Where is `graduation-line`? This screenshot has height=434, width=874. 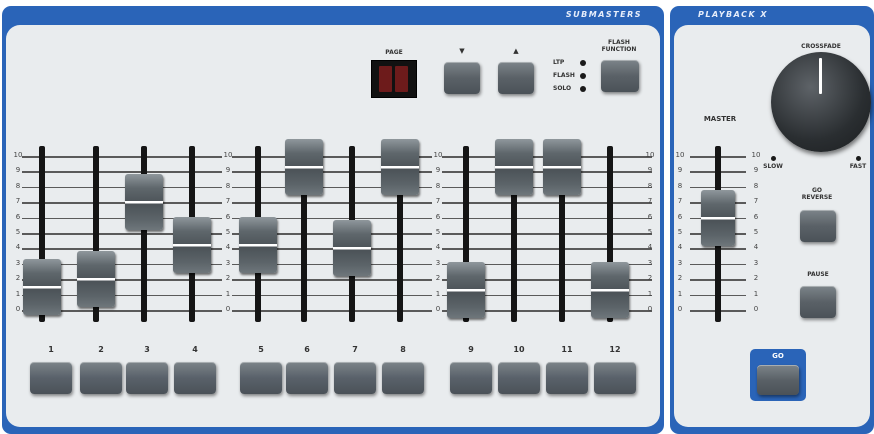
graduation-line is located at coordinates (547, 218).